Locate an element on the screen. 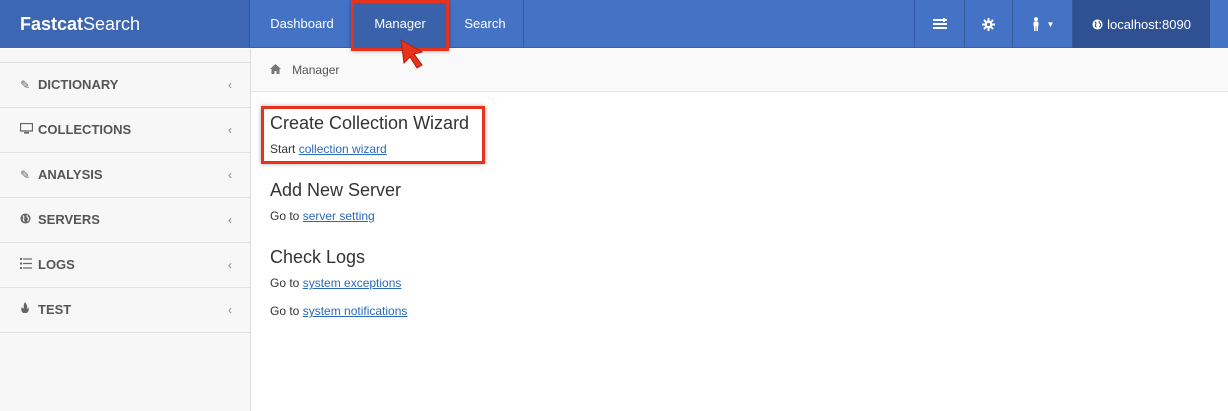 Image resolution: width=1228 pixels, height=411 pixels. line-prefix: Start is located at coordinates (284, 149).